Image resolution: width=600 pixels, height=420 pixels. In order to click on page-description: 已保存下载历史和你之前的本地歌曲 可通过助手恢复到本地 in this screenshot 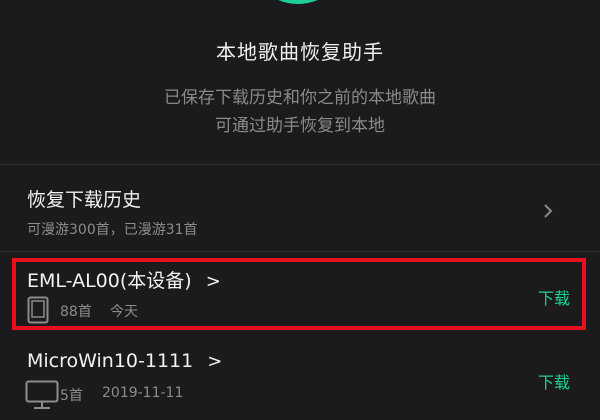, I will do `click(300, 112)`.